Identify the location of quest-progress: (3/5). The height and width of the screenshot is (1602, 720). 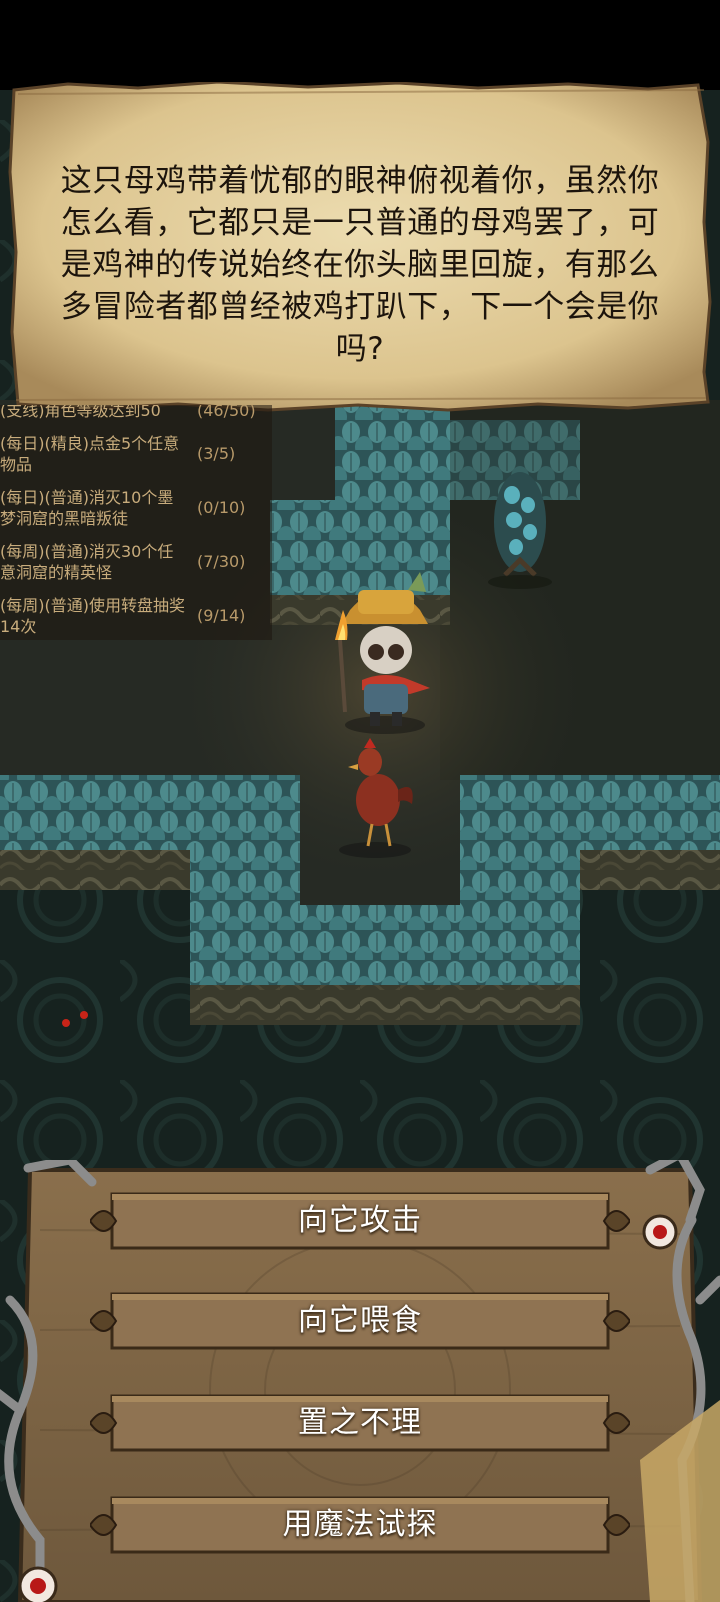
(216, 453).